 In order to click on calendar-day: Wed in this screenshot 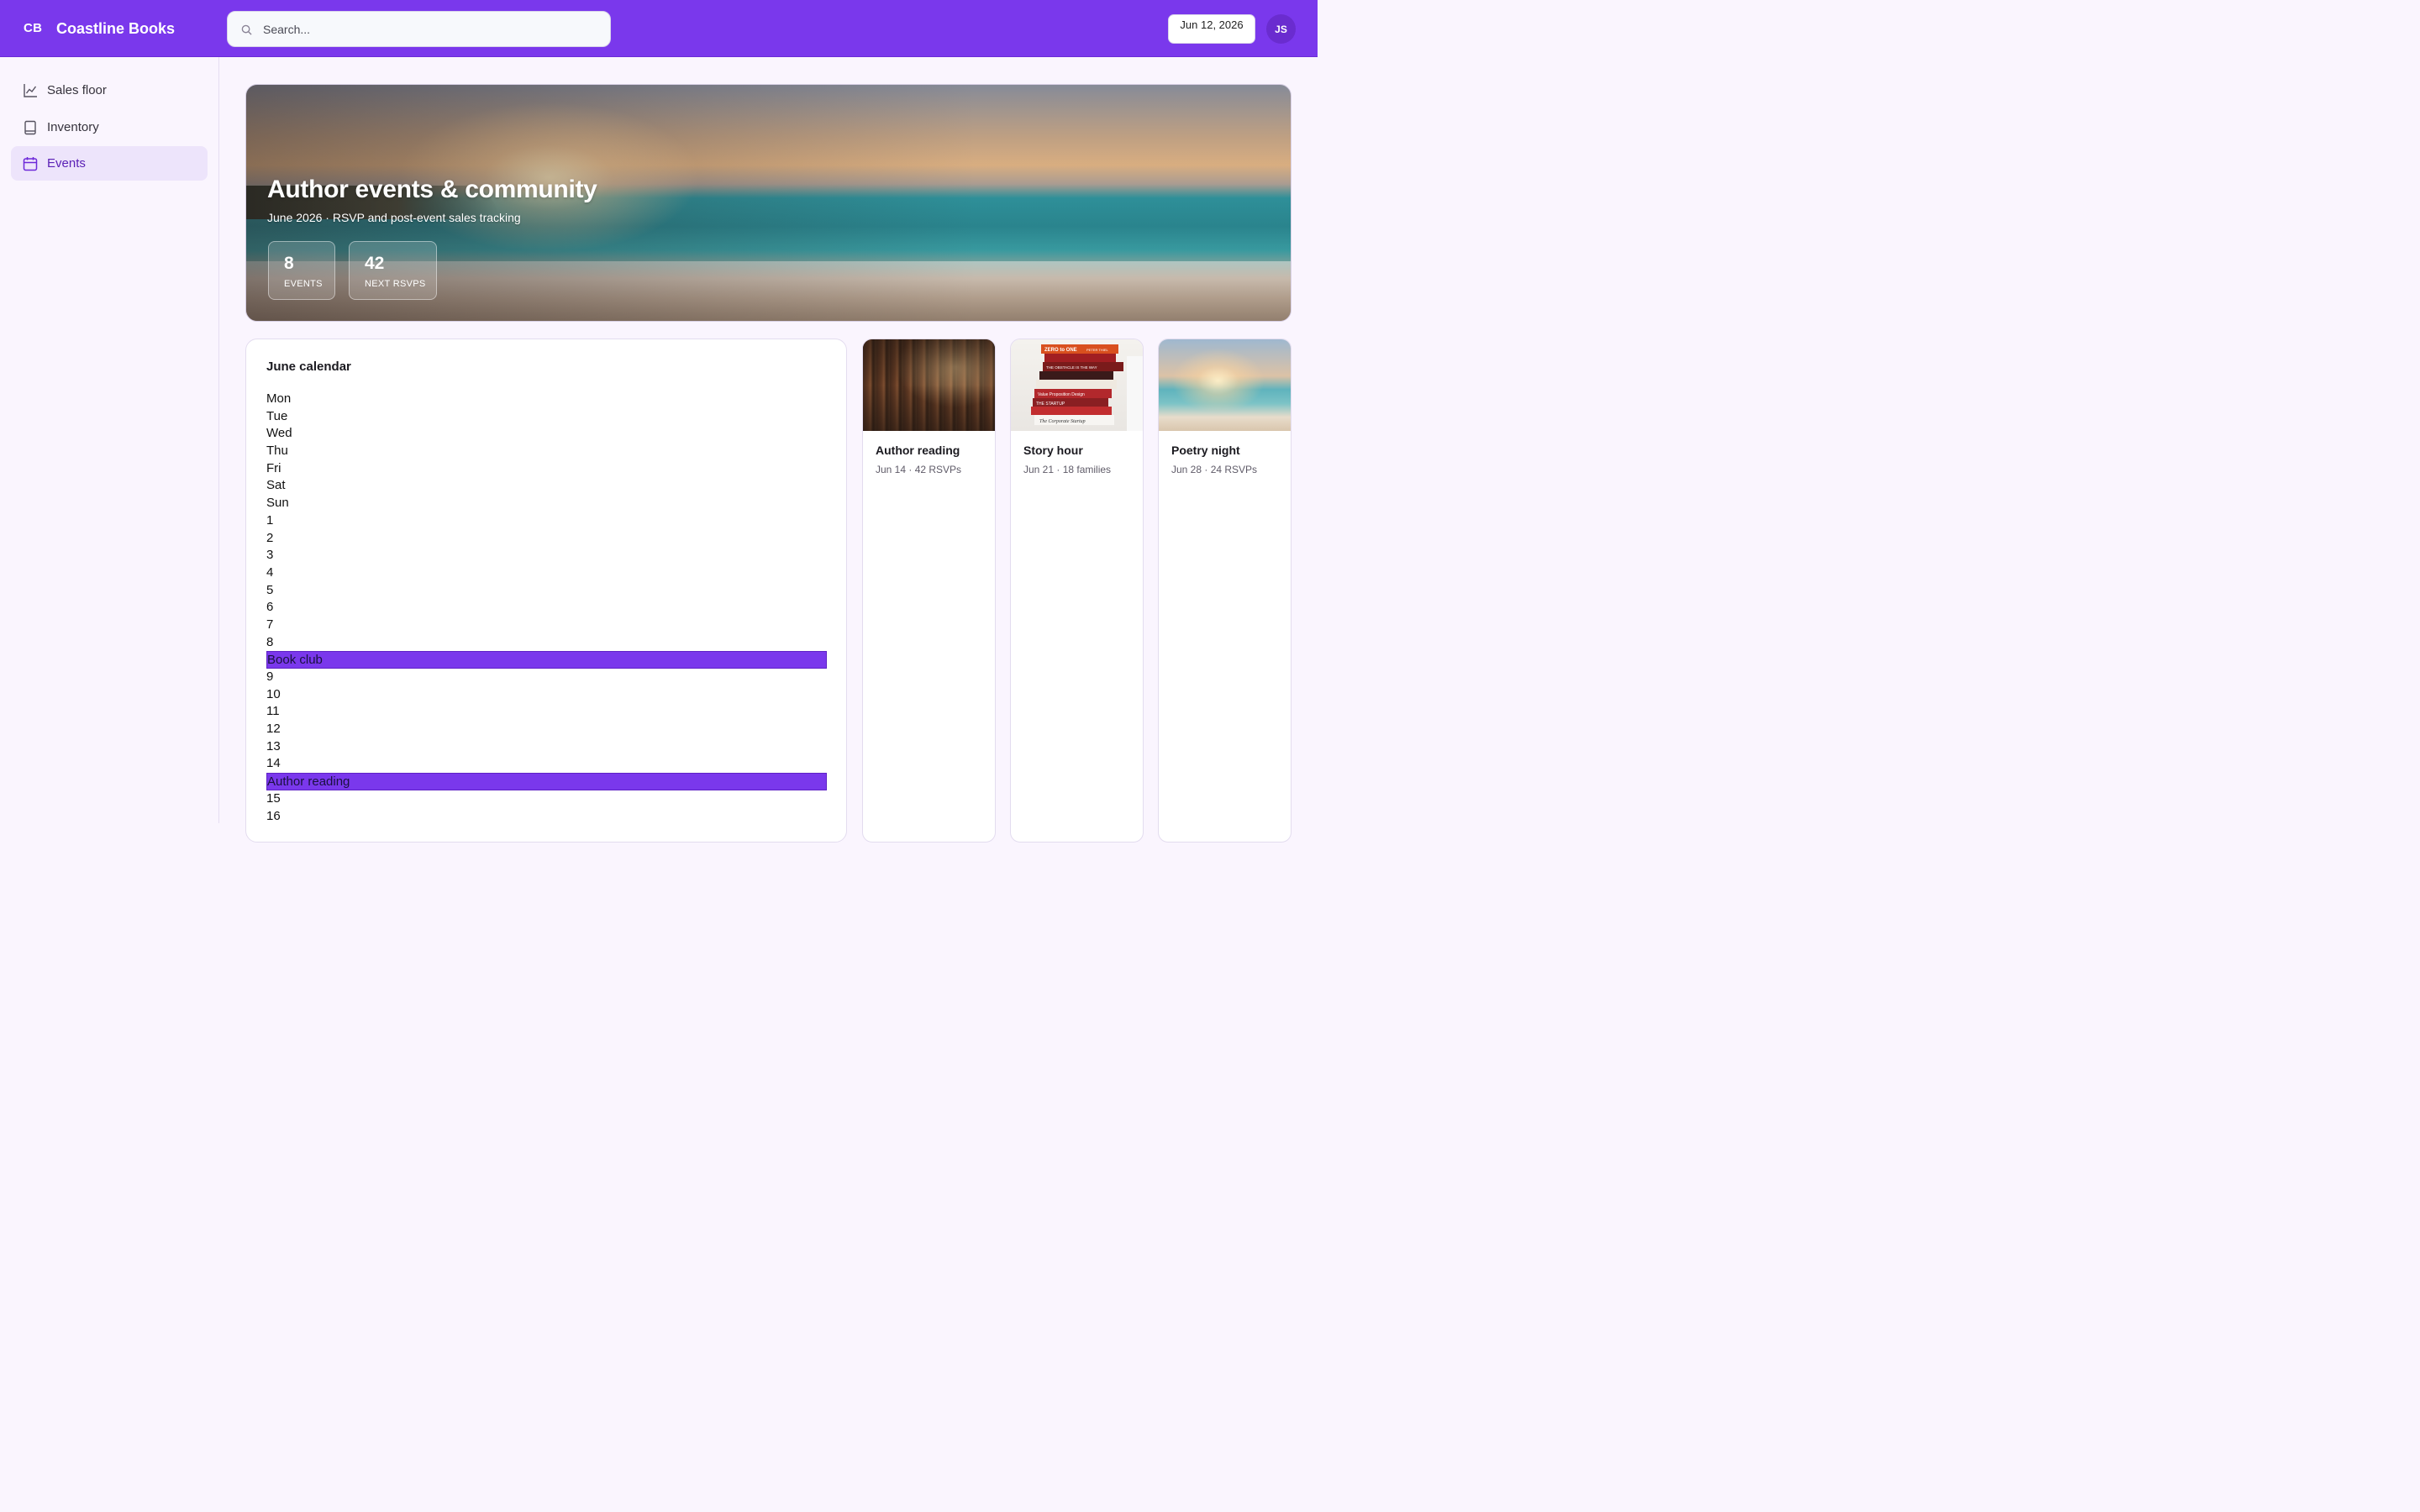, I will do `click(279, 433)`.